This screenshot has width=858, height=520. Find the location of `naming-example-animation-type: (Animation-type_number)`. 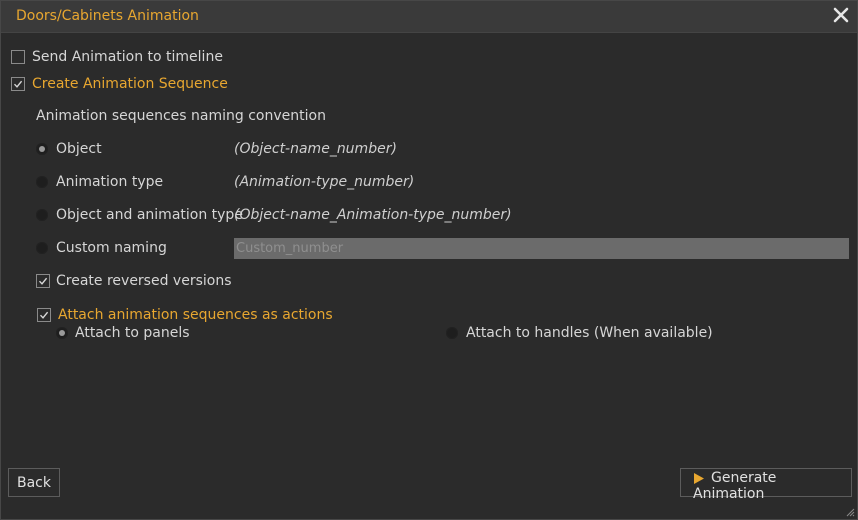

naming-example-animation-type: (Animation-type_number) is located at coordinates (324, 182).